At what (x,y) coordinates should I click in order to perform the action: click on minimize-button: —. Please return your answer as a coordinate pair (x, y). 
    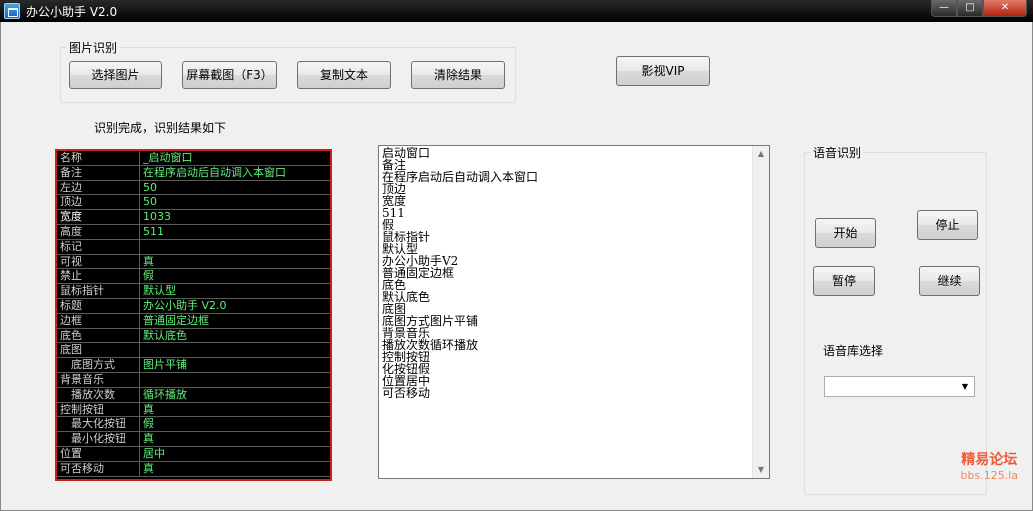
    Looking at the image, I should click on (944, 8).